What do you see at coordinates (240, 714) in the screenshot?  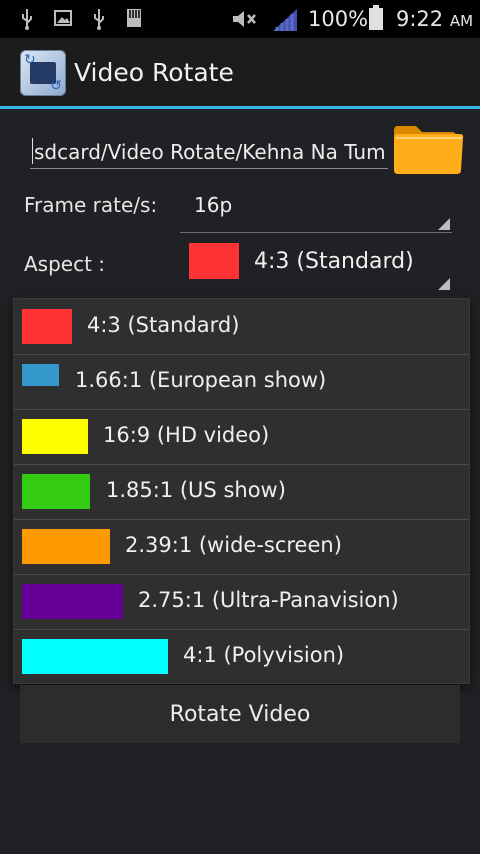 I see `rotate-video-button: Rotate Video` at bounding box center [240, 714].